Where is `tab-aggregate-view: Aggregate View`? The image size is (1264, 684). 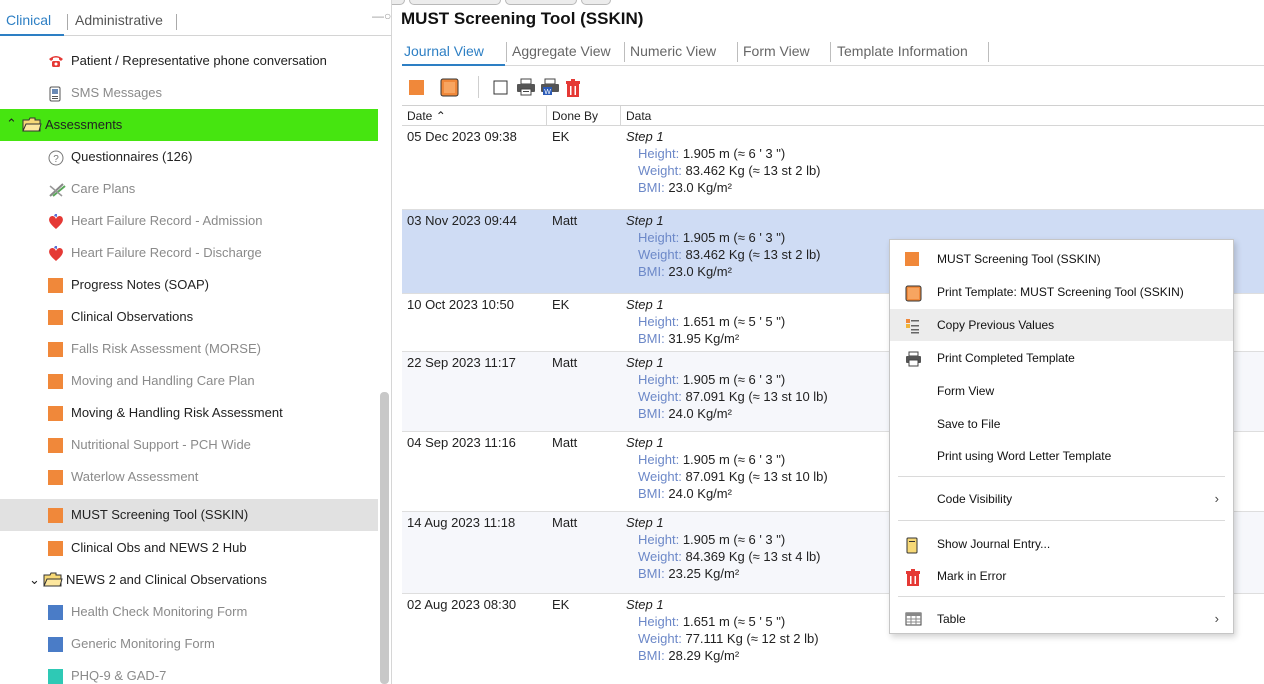 tab-aggregate-view: Aggregate View is located at coordinates (561, 51).